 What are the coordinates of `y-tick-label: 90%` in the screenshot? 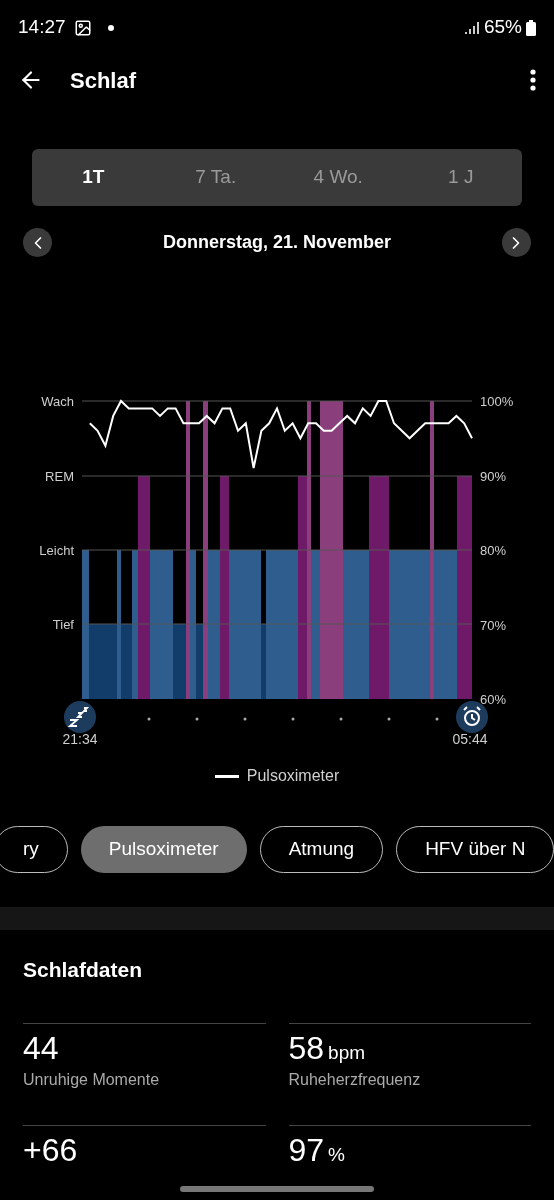 It's located at (493, 476).